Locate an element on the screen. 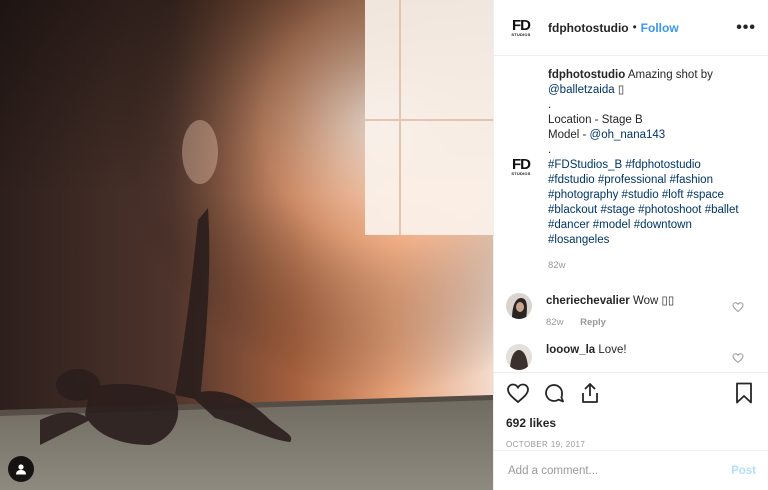 This screenshot has width=768, height=490. hashtag-link: #downtown is located at coordinates (663, 225).